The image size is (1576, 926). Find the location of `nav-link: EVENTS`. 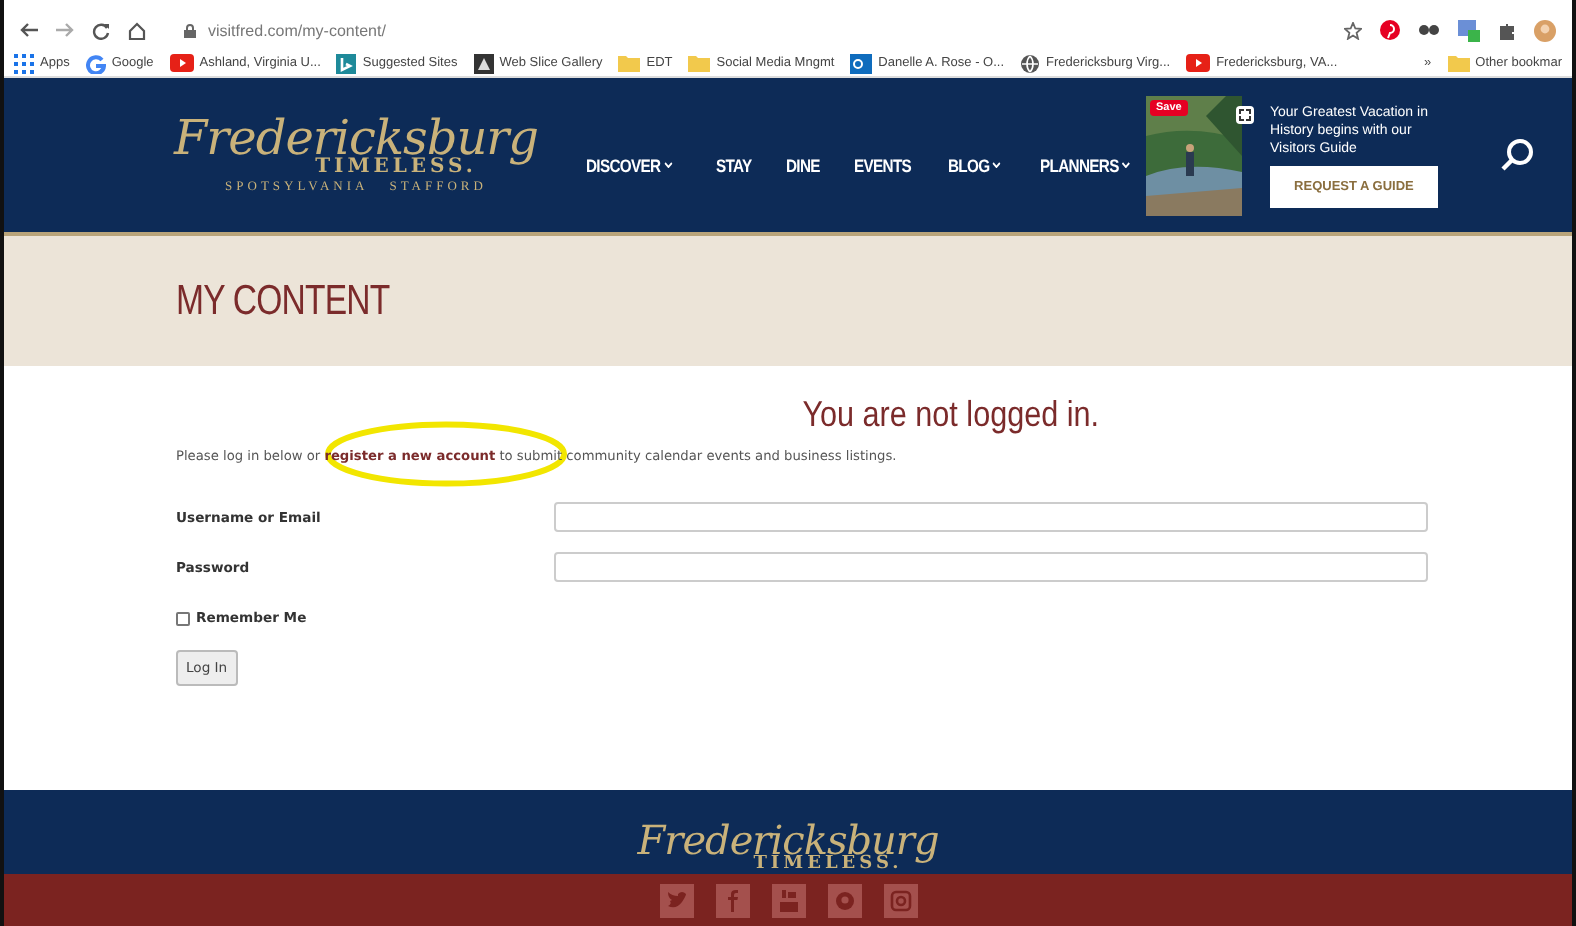

nav-link: EVENTS is located at coordinates (882, 165).